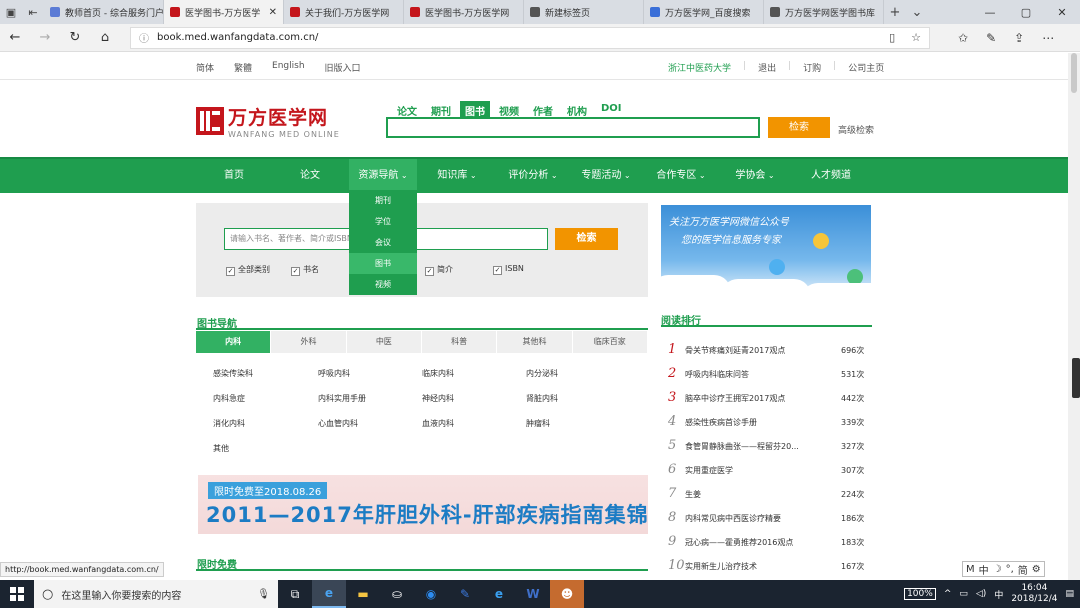  What do you see at coordinates (584, 12) in the screenshot?
I see `browser-tab: 新建标签页` at bounding box center [584, 12].